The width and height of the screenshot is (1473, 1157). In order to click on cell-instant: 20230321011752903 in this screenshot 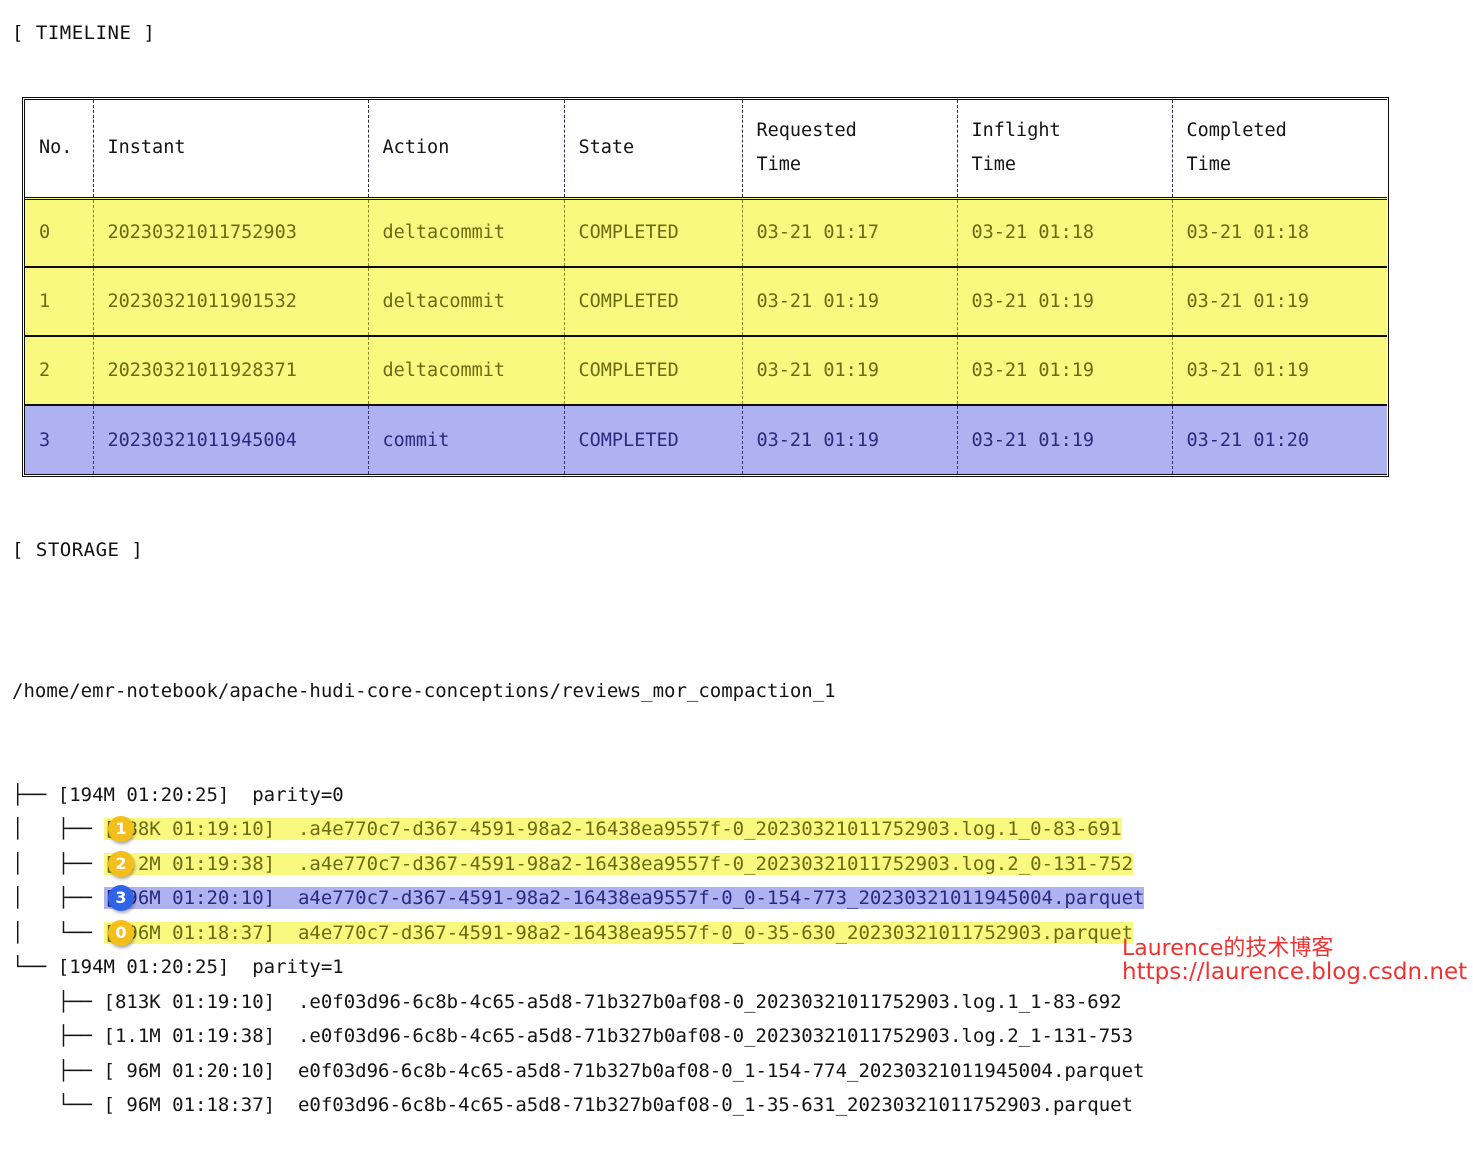, I will do `click(231, 233)`.